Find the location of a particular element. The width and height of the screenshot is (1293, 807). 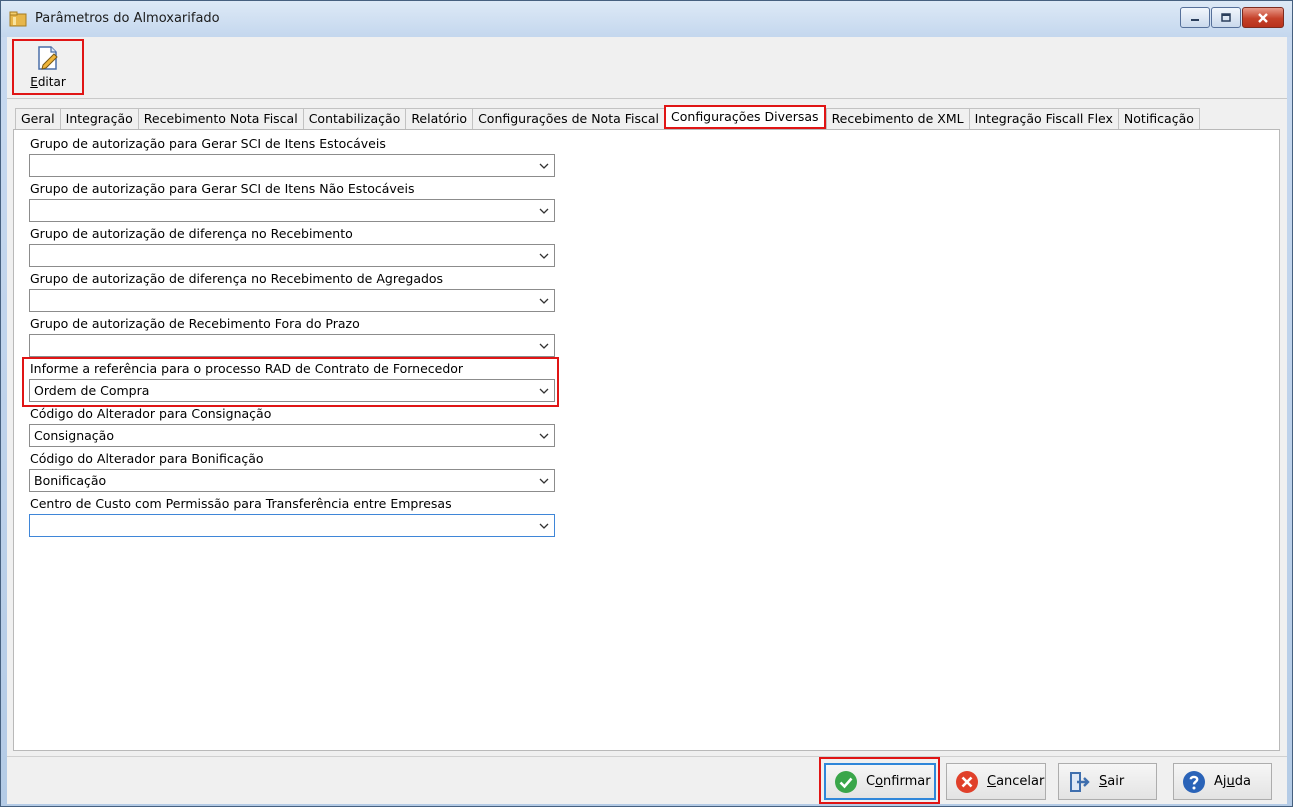

footer: Confirmar Cancelar Sair Ajuda is located at coordinates (647, 780).